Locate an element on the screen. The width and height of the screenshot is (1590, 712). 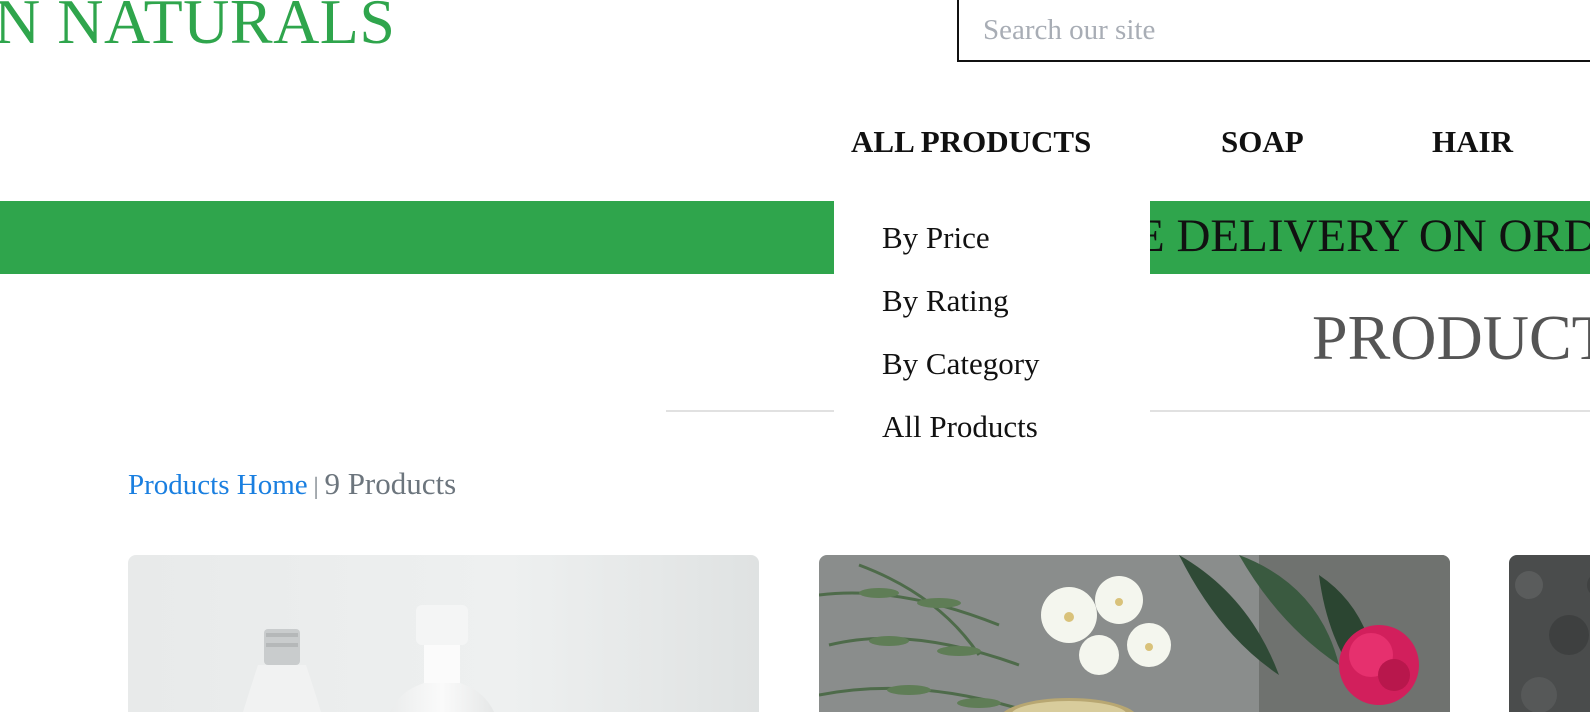
search-input is located at coordinates (1274, 30).